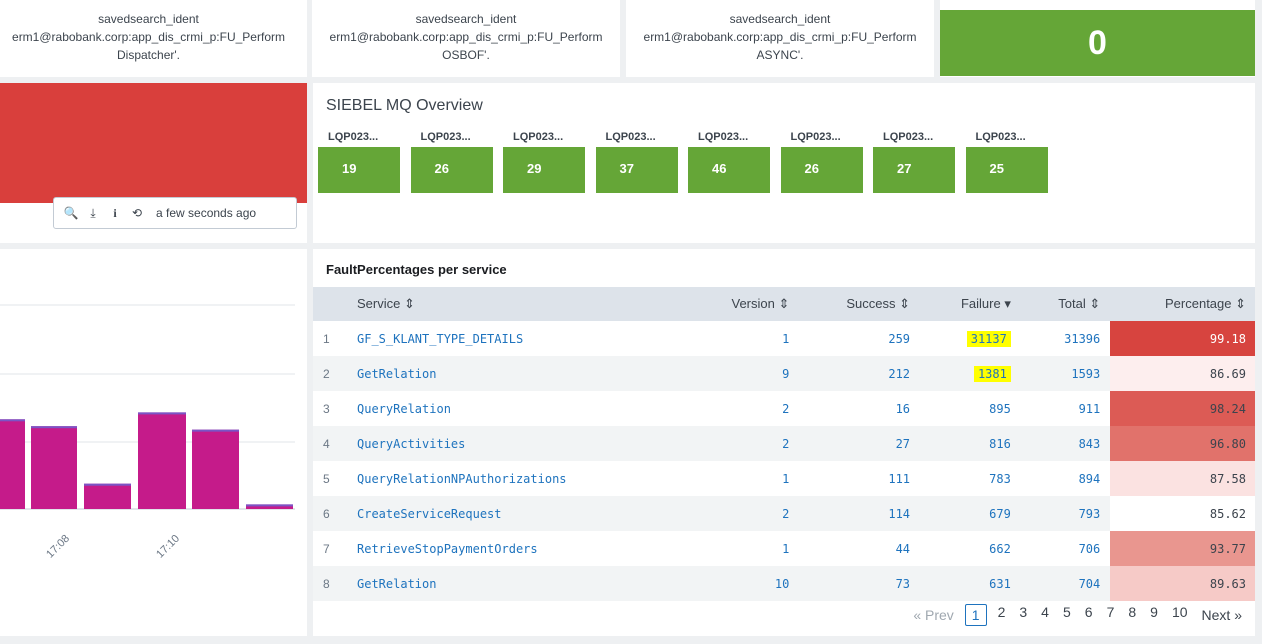  What do you see at coordinates (544, 170) in the screenshot?
I see `mq-tile: 29` at bounding box center [544, 170].